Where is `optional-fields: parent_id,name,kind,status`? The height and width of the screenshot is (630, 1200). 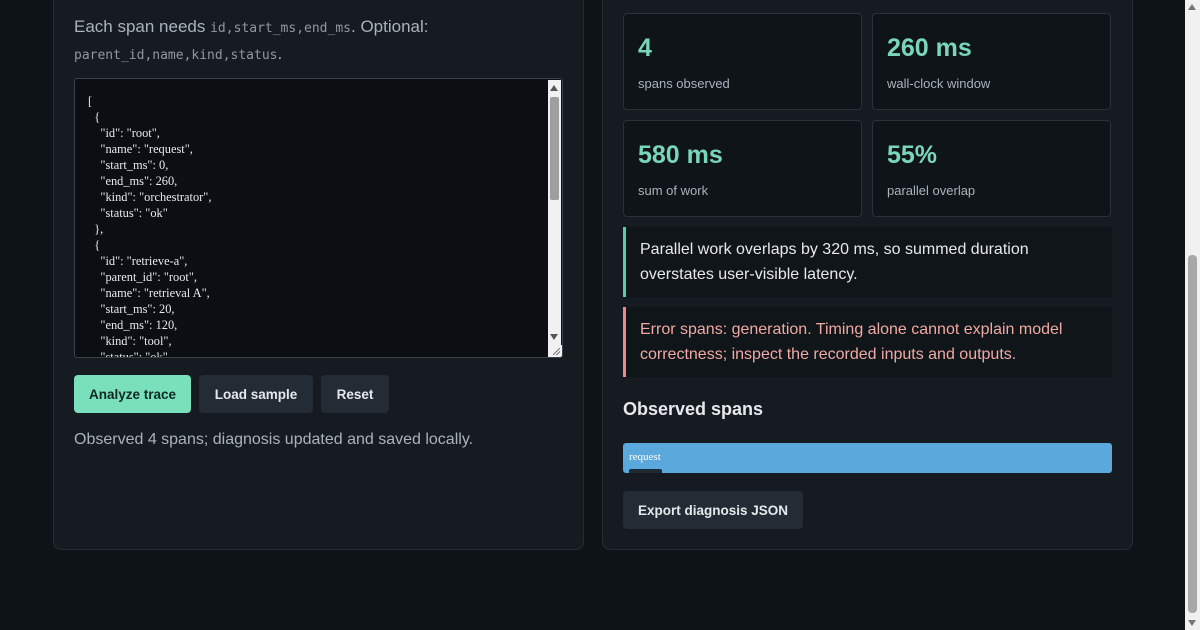
optional-fields: parent_id,name,kind,status is located at coordinates (176, 55).